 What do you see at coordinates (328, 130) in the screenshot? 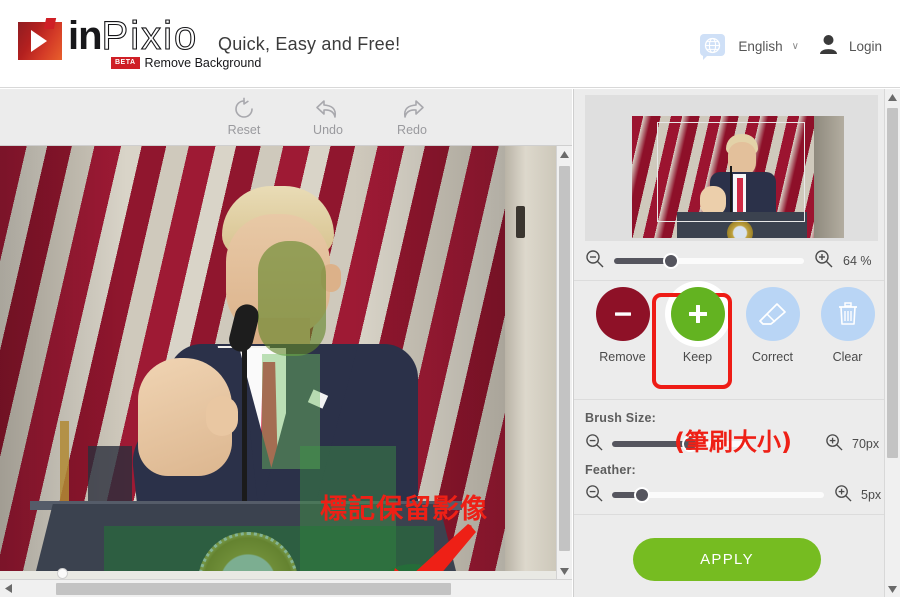
I see `undo-label: Undo` at bounding box center [328, 130].